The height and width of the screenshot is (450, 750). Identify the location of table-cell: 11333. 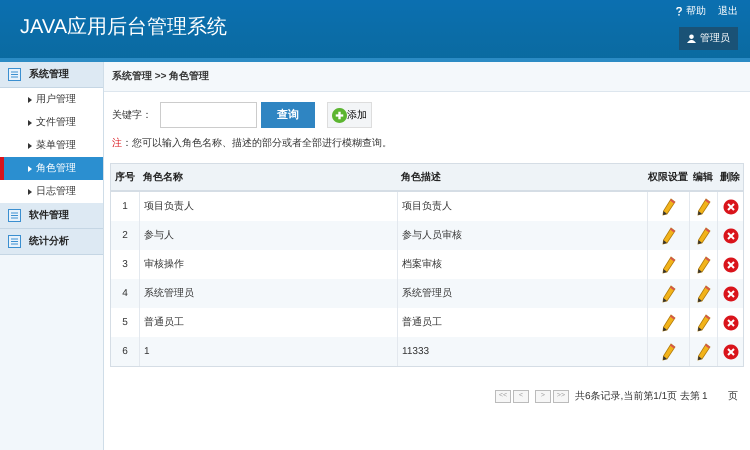
(522, 351).